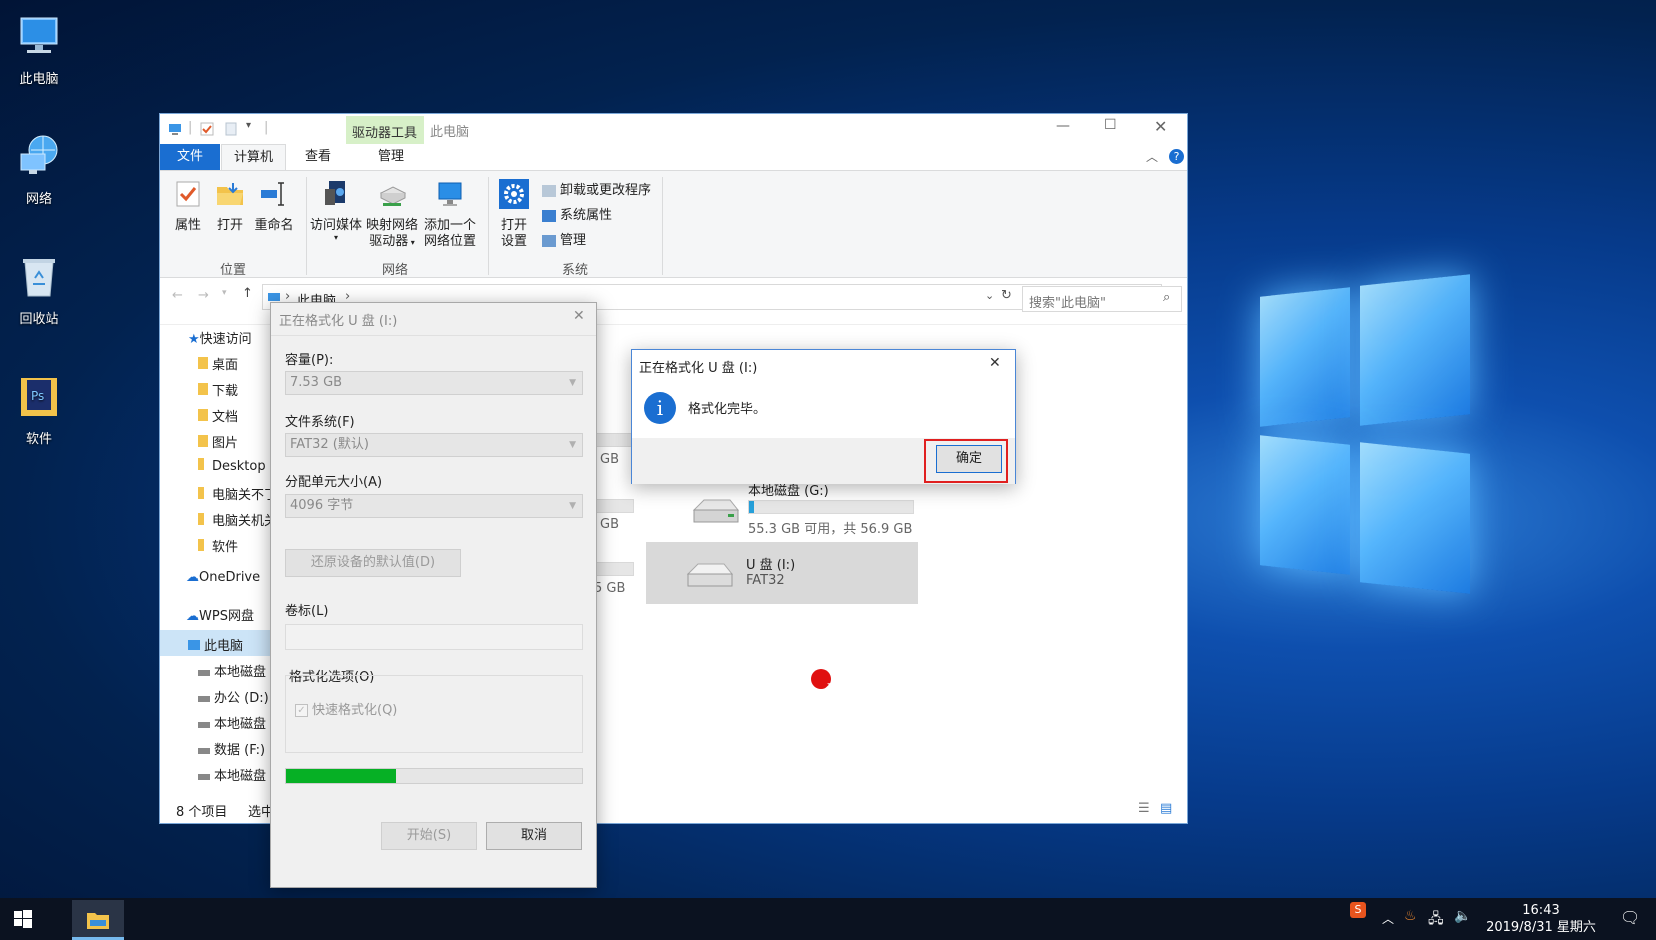 This screenshot has height=940, width=1656. I want to click on manage-button: 管理, so click(564, 238).